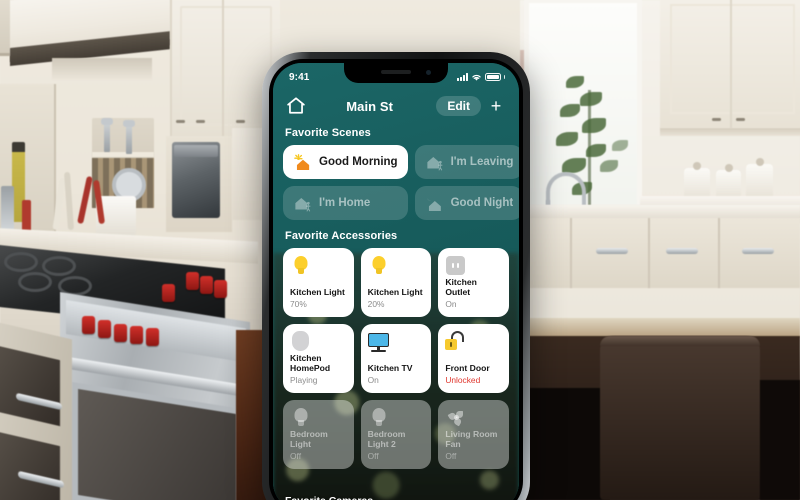  Describe the element at coordinates (482, 203) in the screenshot. I see `scene-label: Good Night` at that location.